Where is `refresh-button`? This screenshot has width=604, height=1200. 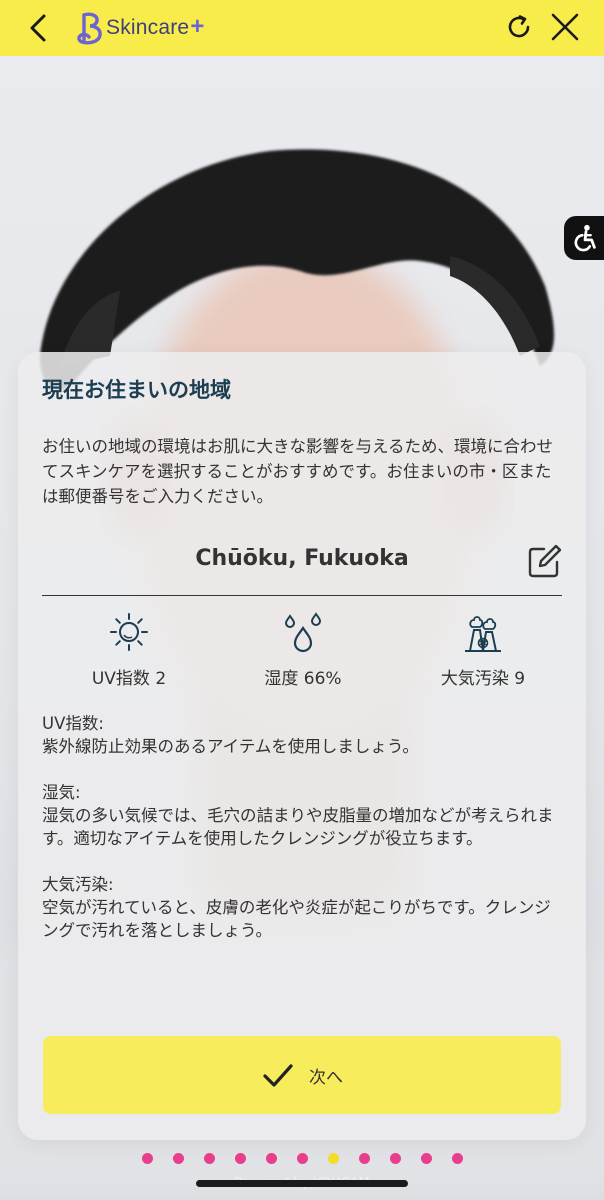
refresh-button is located at coordinates (519, 27).